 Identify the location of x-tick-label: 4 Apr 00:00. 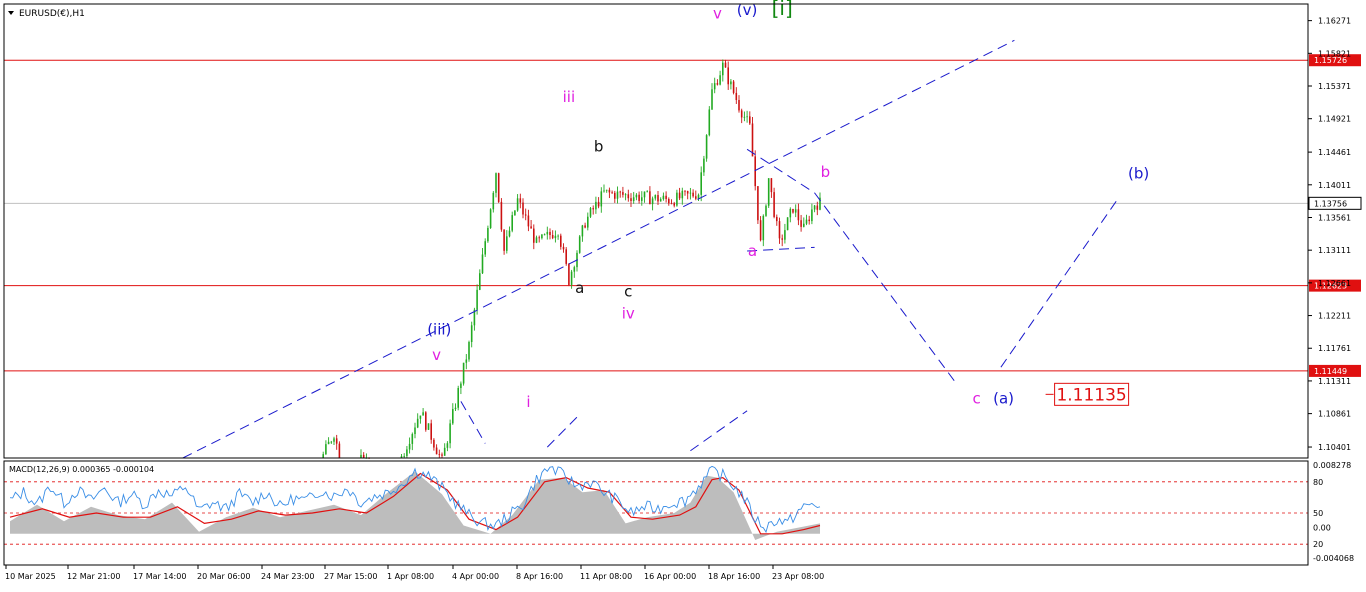
(475, 576).